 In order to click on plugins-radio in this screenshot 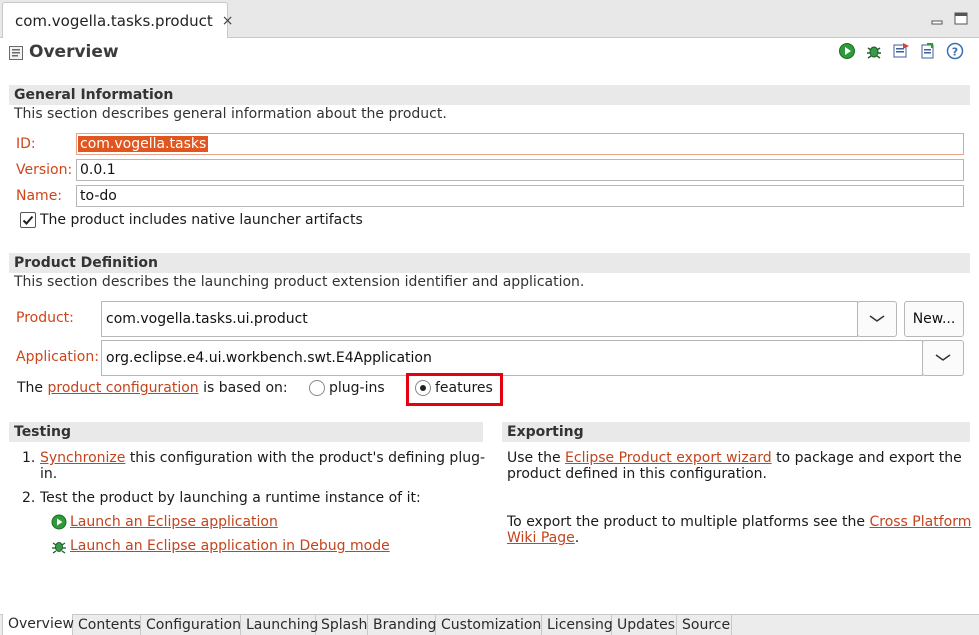, I will do `click(317, 388)`.